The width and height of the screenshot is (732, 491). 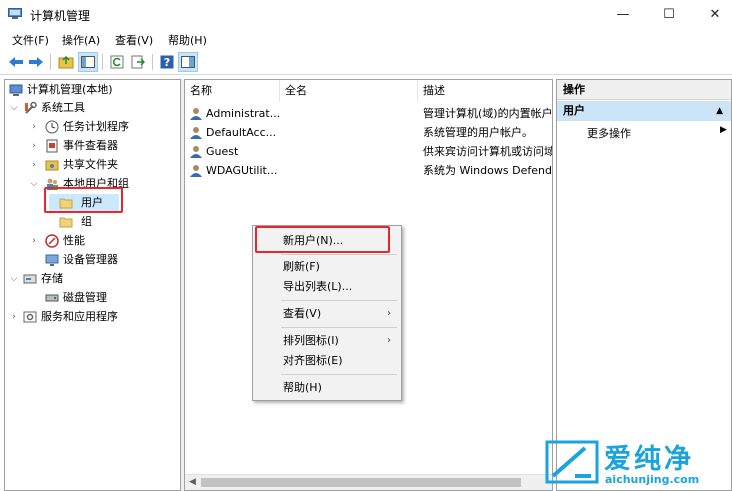 What do you see at coordinates (327, 388) in the screenshot?
I see `menu-item-help: 帮助(H)` at bounding box center [327, 388].